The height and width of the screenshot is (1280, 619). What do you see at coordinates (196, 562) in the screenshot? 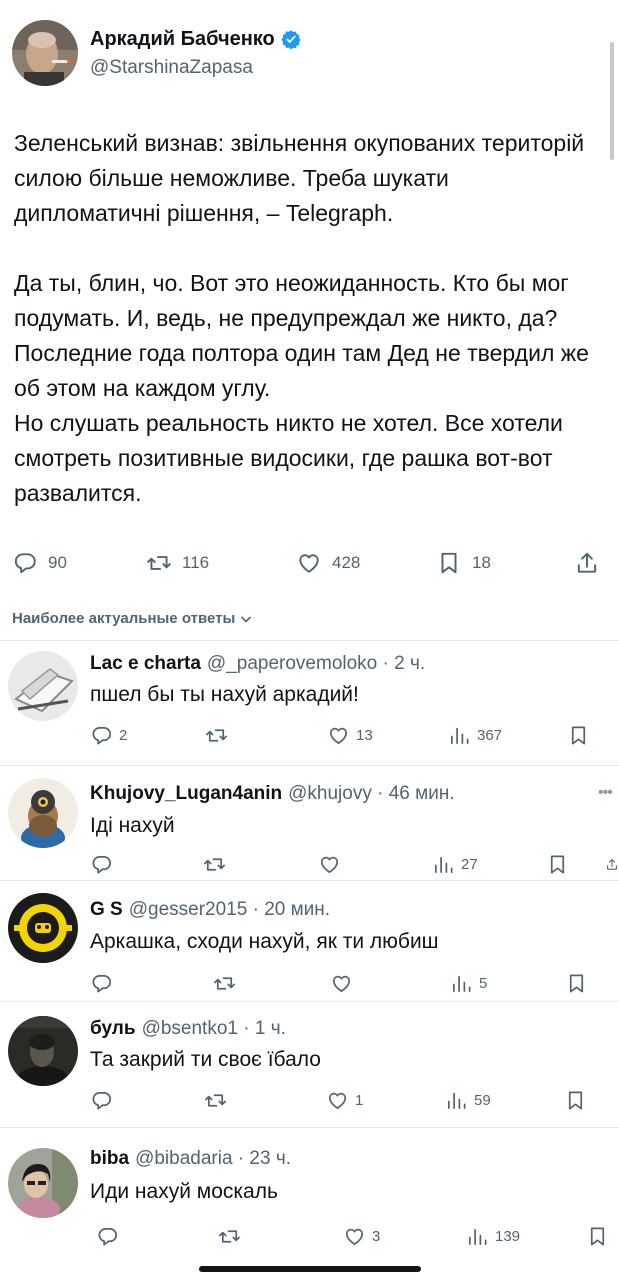
I see `repost-count: 116` at bounding box center [196, 562].